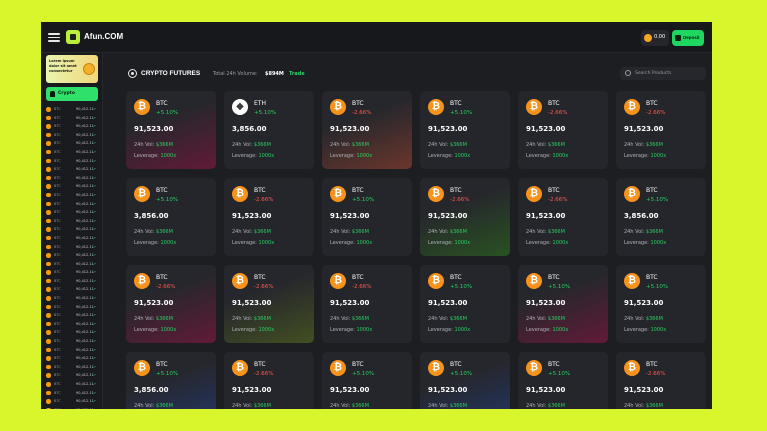 This screenshot has height=431, width=767. I want to click on search-input: Search Products, so click(663, 73).